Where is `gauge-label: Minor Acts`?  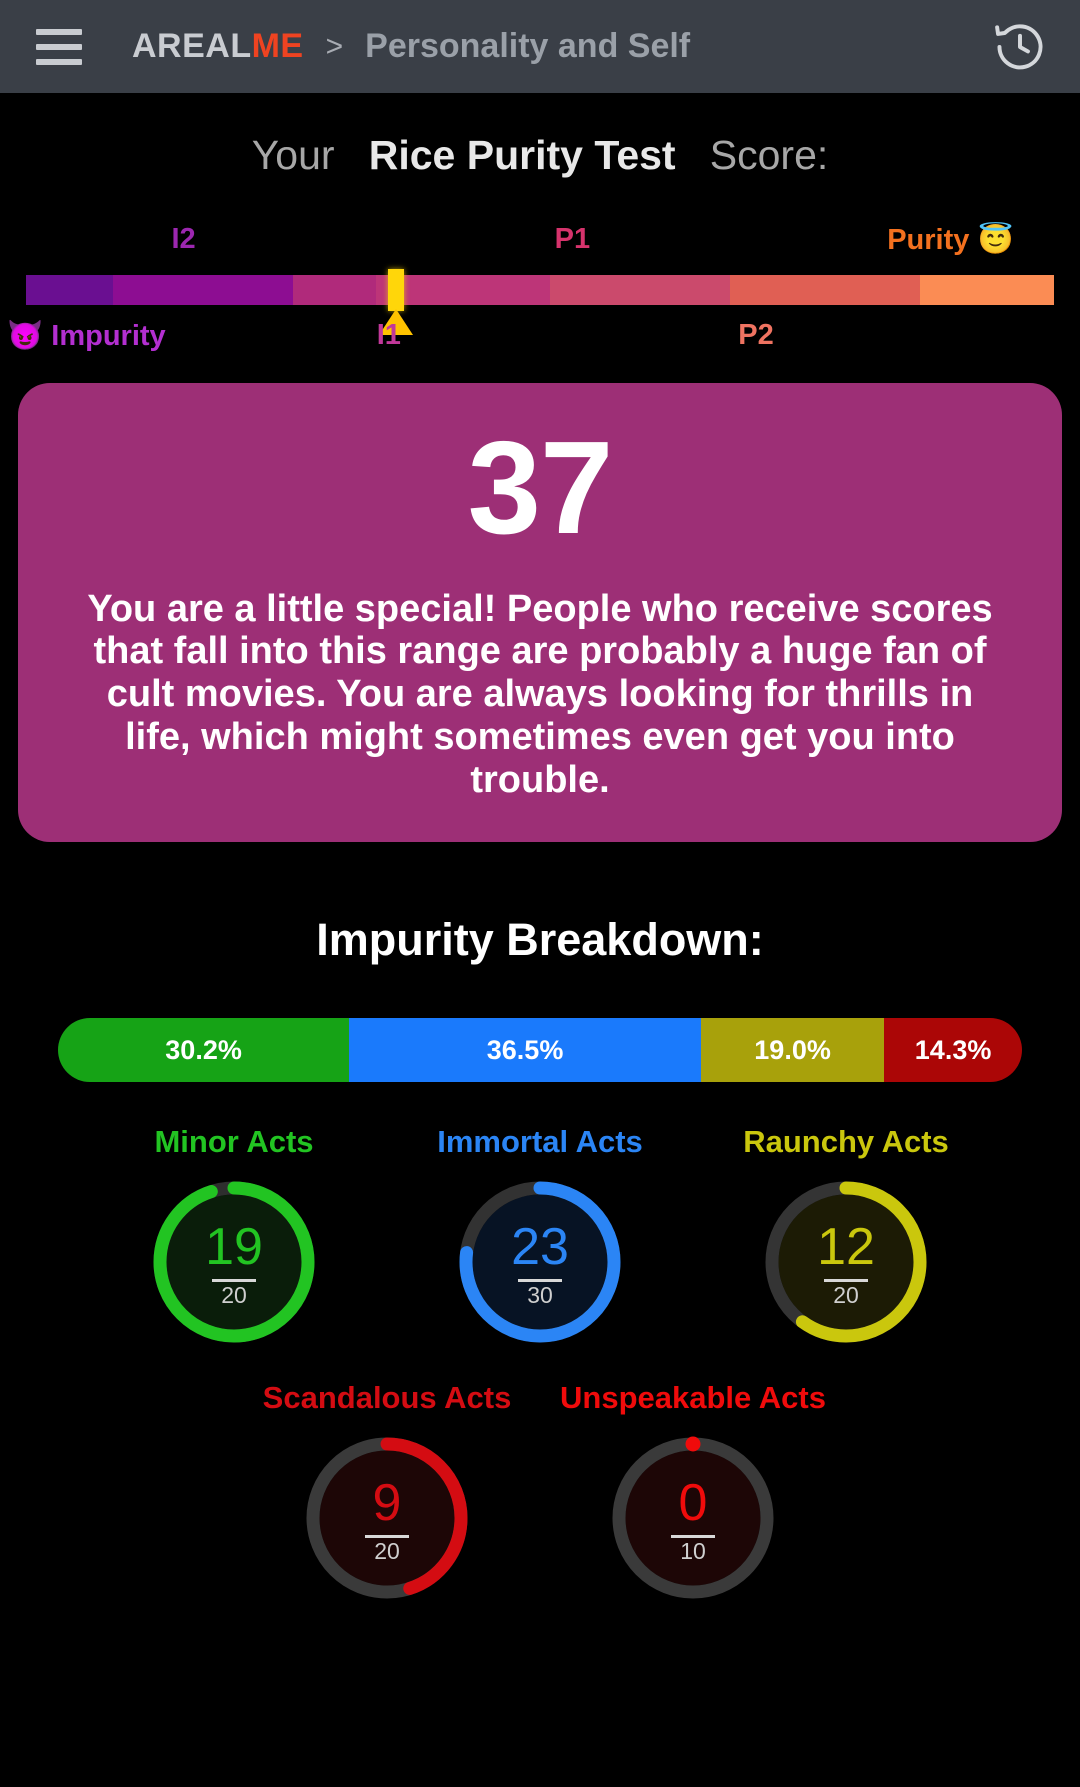 gauge-label: Minor Acts is located at coordinates (234, 1142).